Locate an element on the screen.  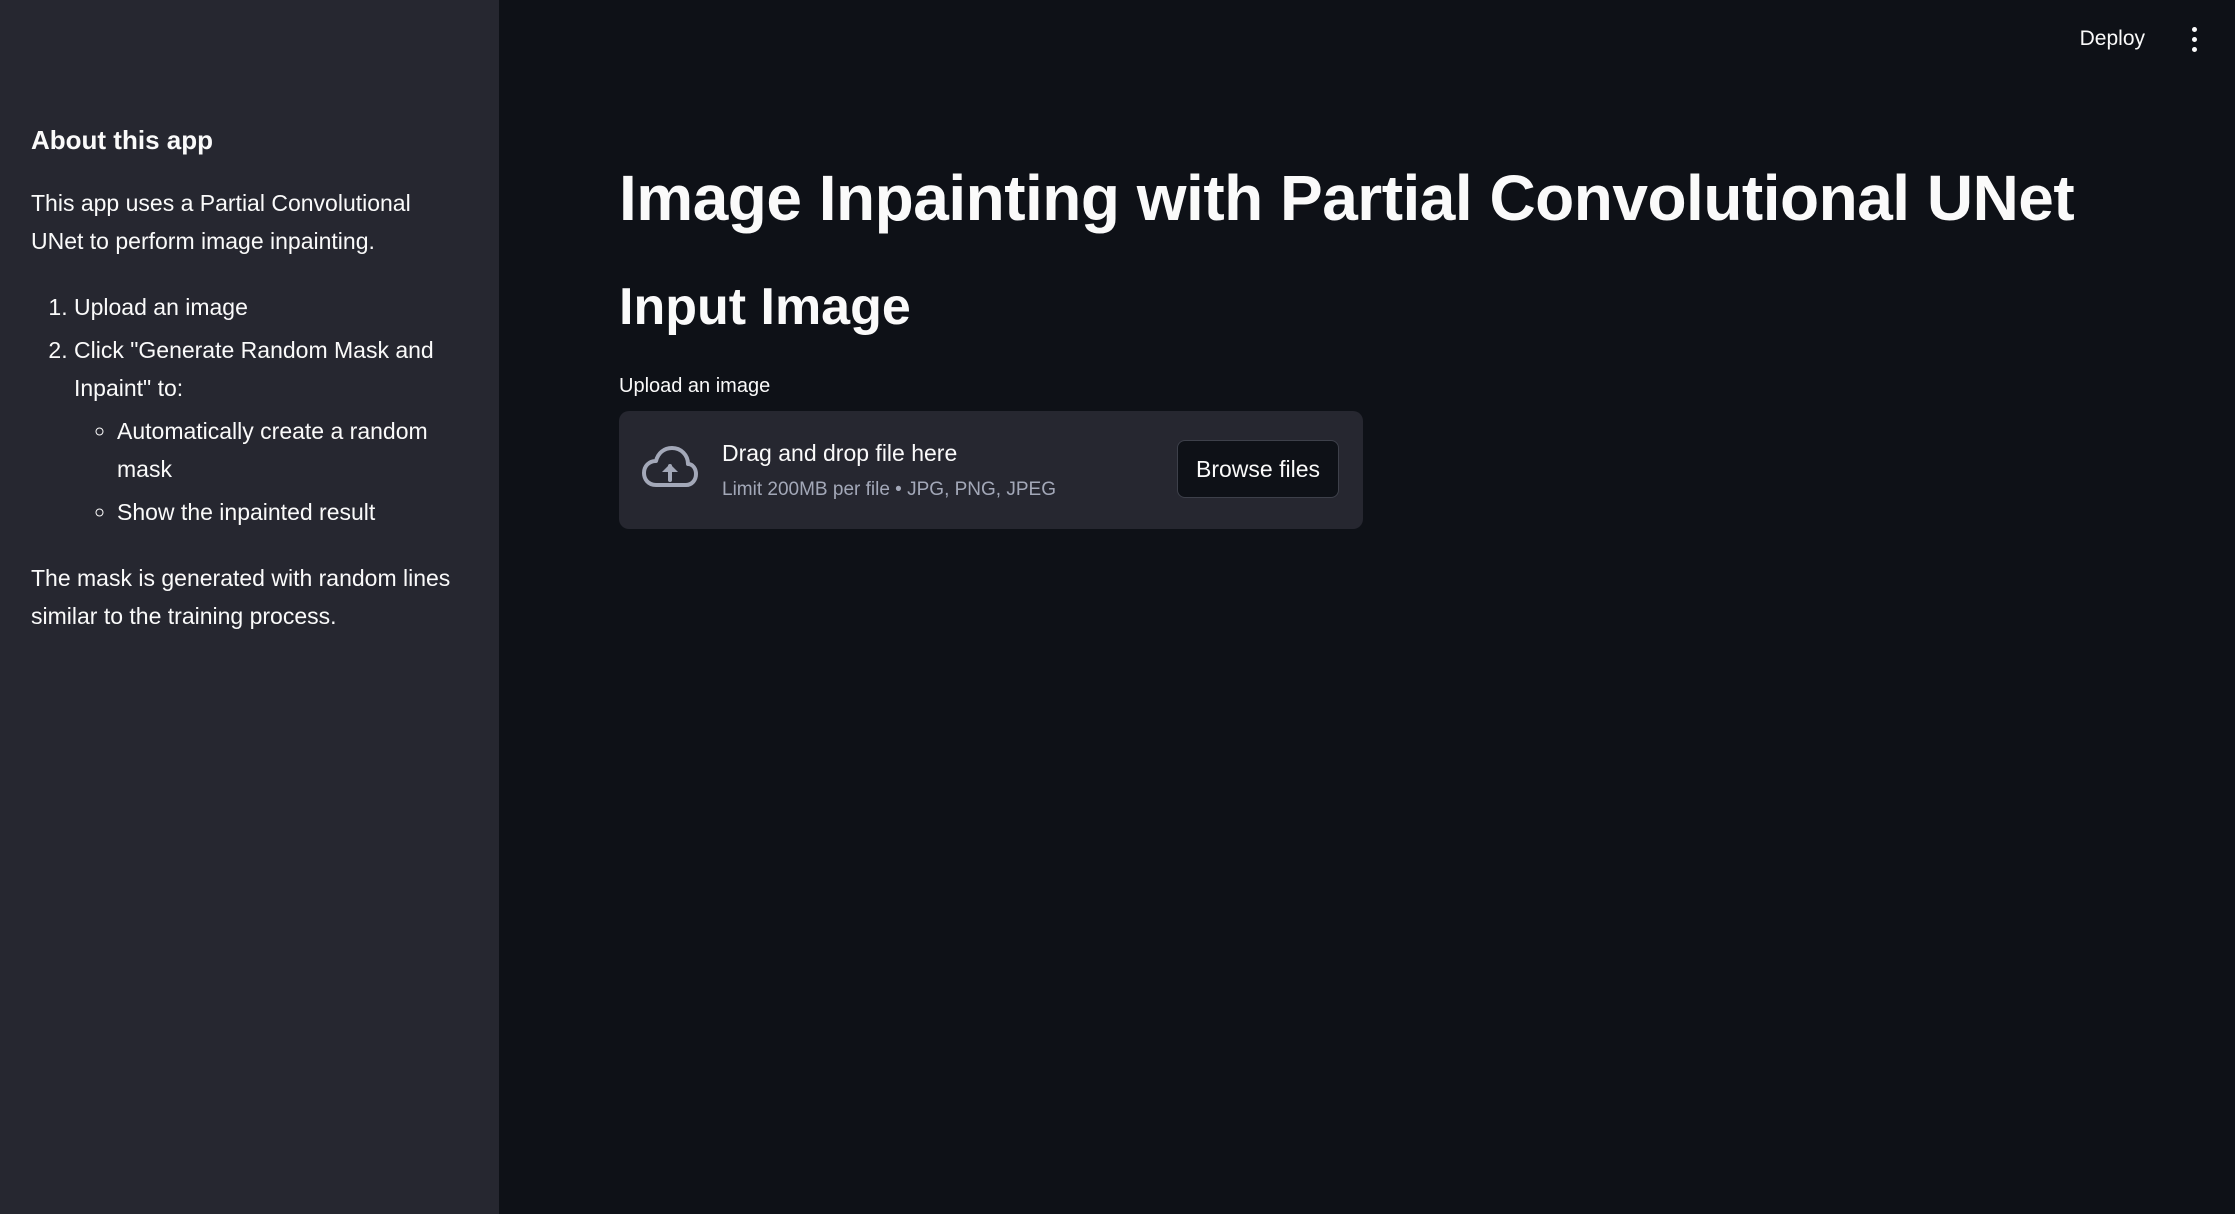
top-toolbar: Deploy is located at coordinates (2152, 39).